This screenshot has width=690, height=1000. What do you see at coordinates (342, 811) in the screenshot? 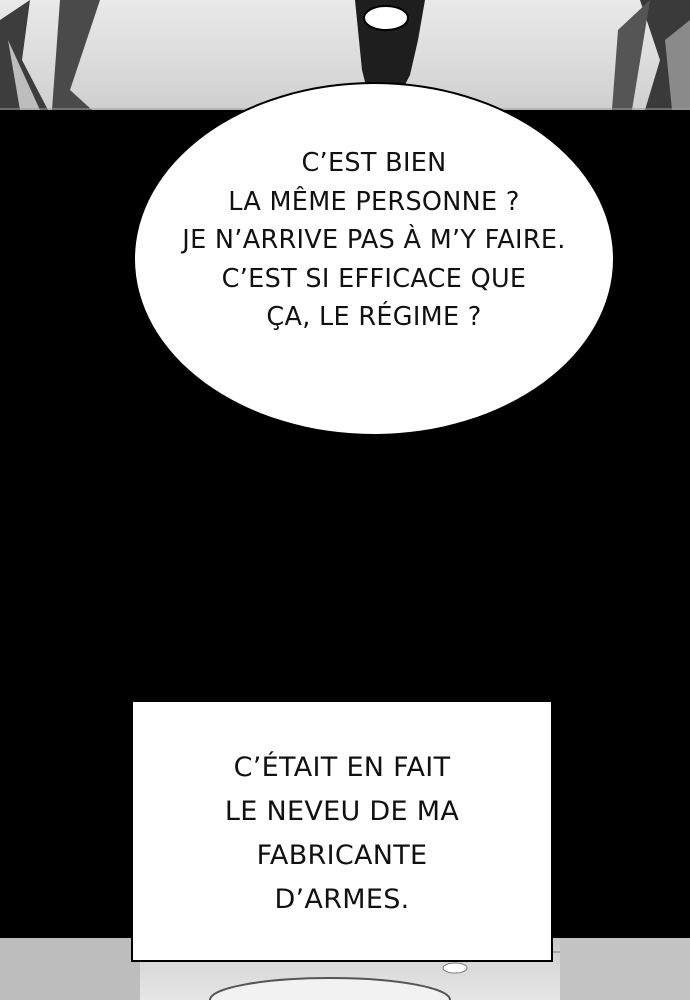
I see `caption-line-2: LE NEVEU DE MA` at bounding box center [342, 811].